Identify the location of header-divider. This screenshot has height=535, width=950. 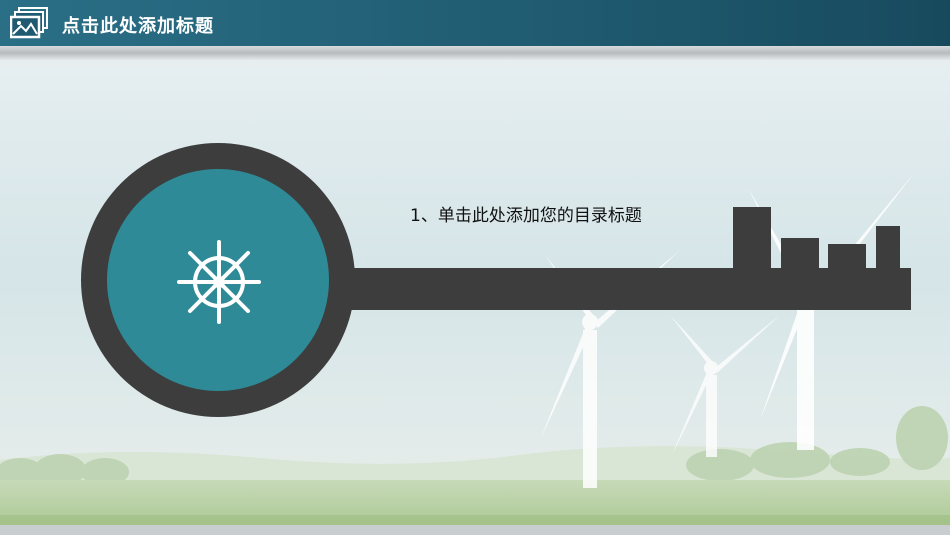
(475, 53).